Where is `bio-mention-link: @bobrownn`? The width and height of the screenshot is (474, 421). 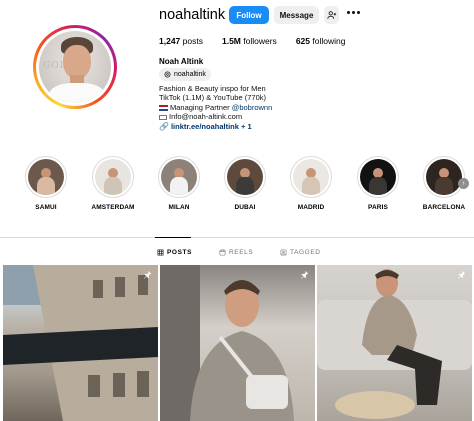
bio-mention-link: @bobrownn is located at coordinates (252, 107).